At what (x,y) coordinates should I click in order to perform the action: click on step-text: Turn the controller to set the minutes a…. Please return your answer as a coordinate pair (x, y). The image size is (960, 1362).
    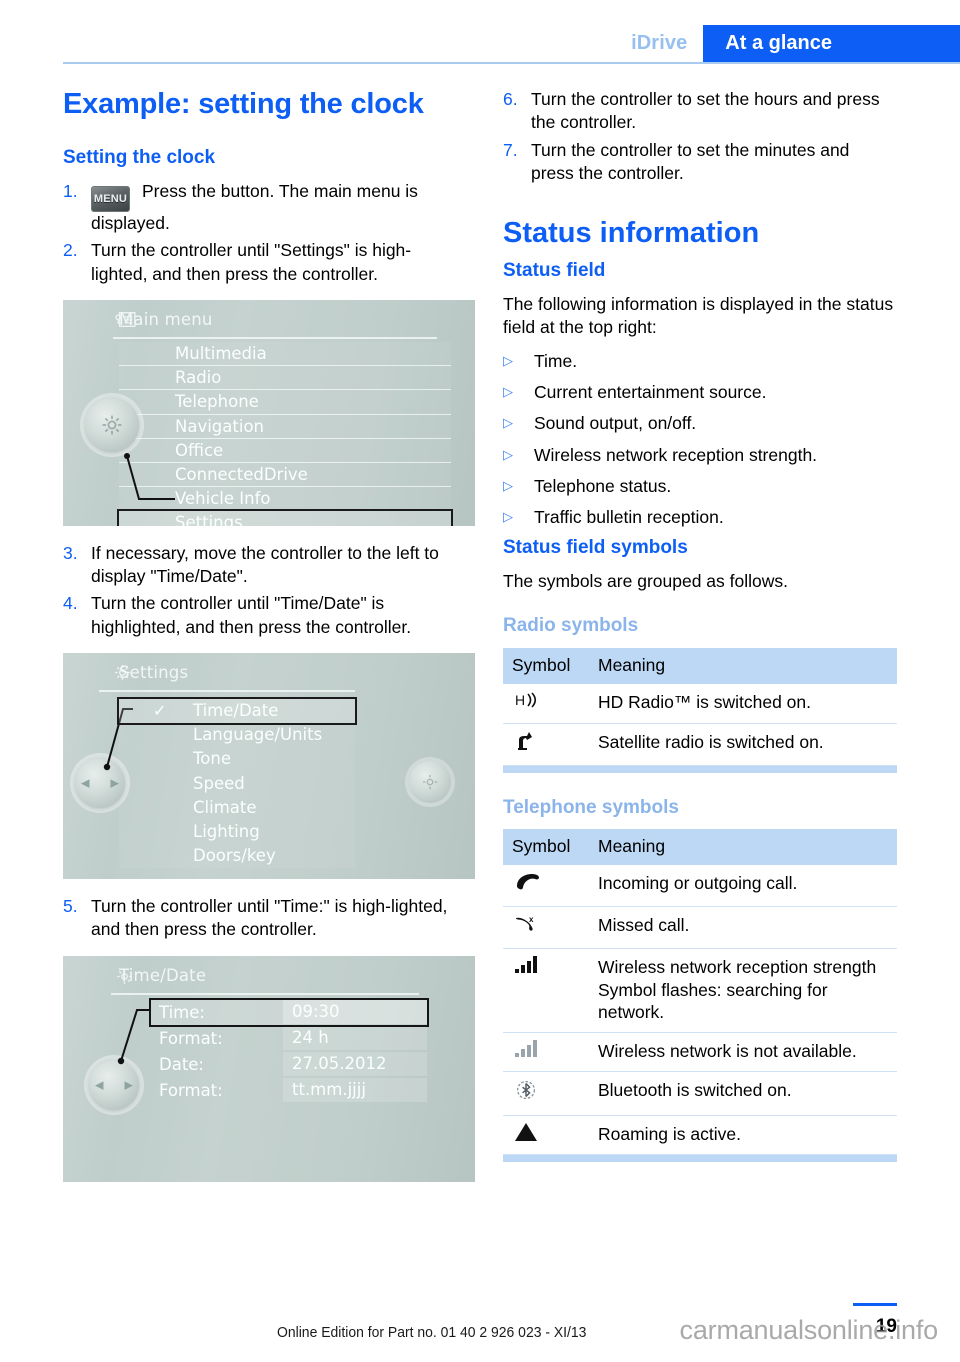
    Looking at the image, I should click on (690, 161).